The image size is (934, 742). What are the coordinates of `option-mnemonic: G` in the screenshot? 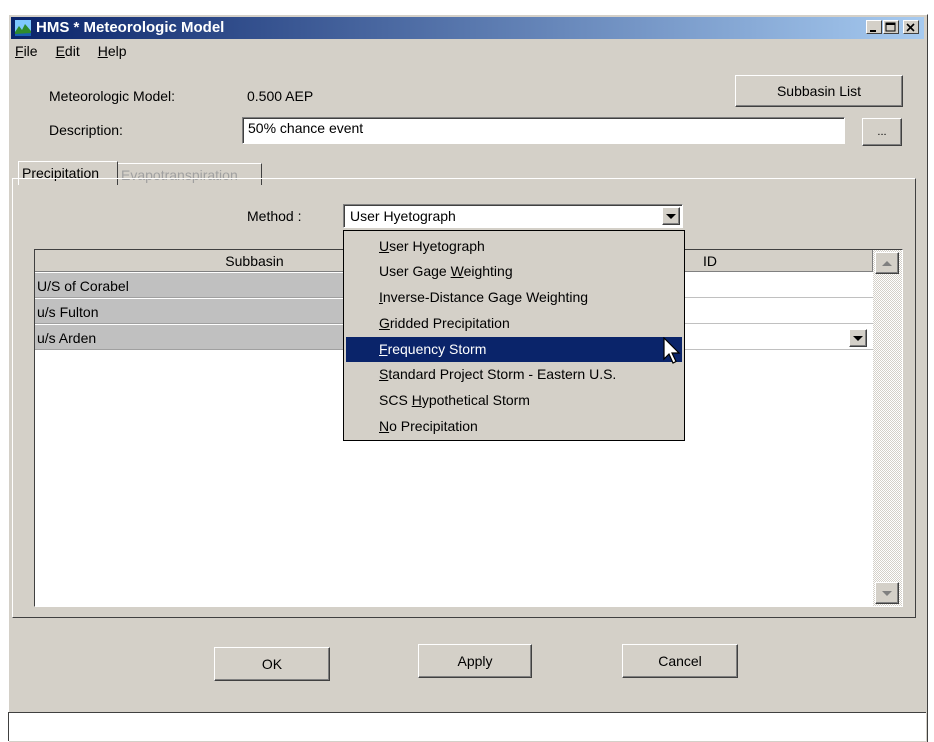 It's located at (384, 323).